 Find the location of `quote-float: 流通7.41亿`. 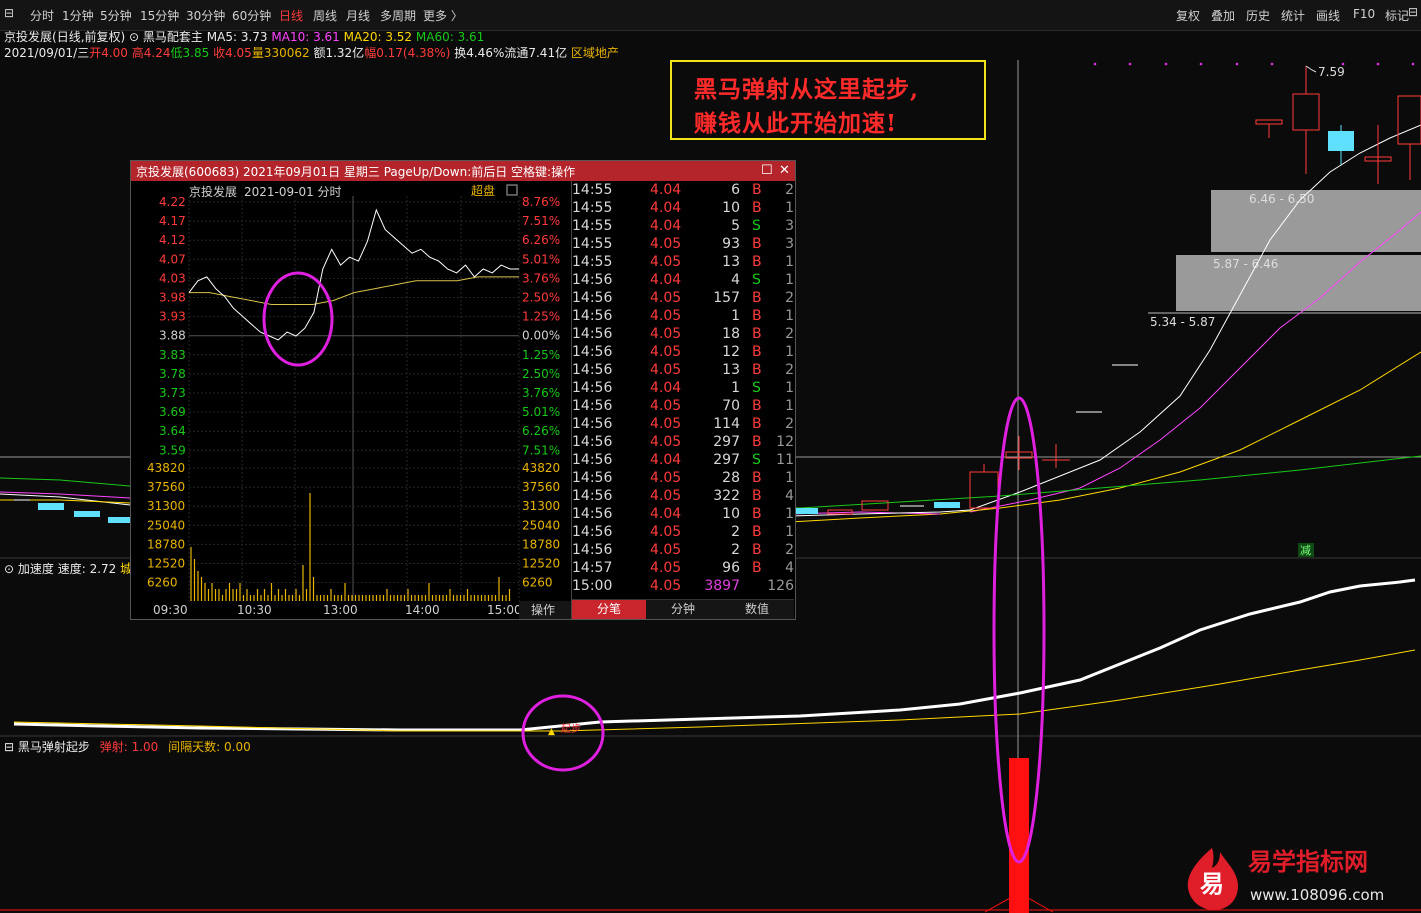

quote-float: 流通7.41亿 is located at coordinates (536, 53).